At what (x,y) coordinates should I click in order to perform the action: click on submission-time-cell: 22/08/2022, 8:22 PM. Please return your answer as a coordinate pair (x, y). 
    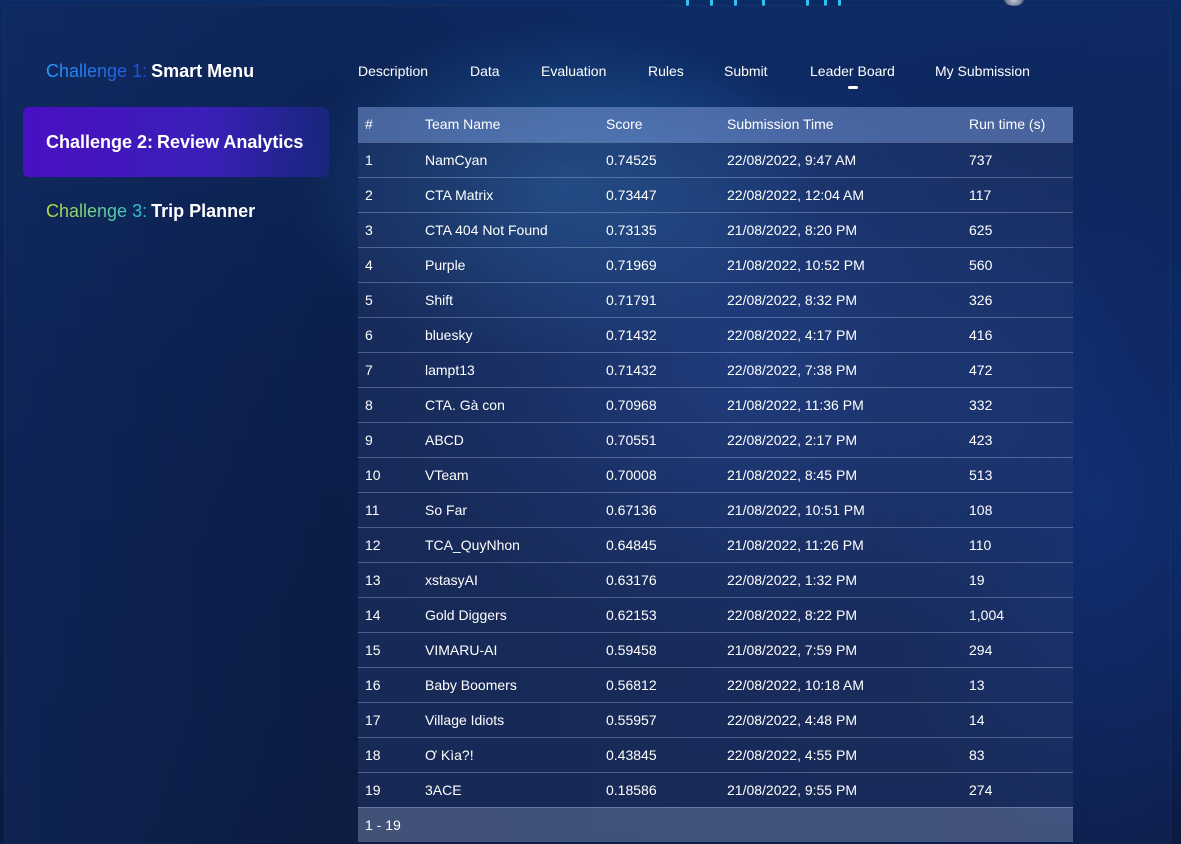
    Looking at the image, I should click on (792, 614).